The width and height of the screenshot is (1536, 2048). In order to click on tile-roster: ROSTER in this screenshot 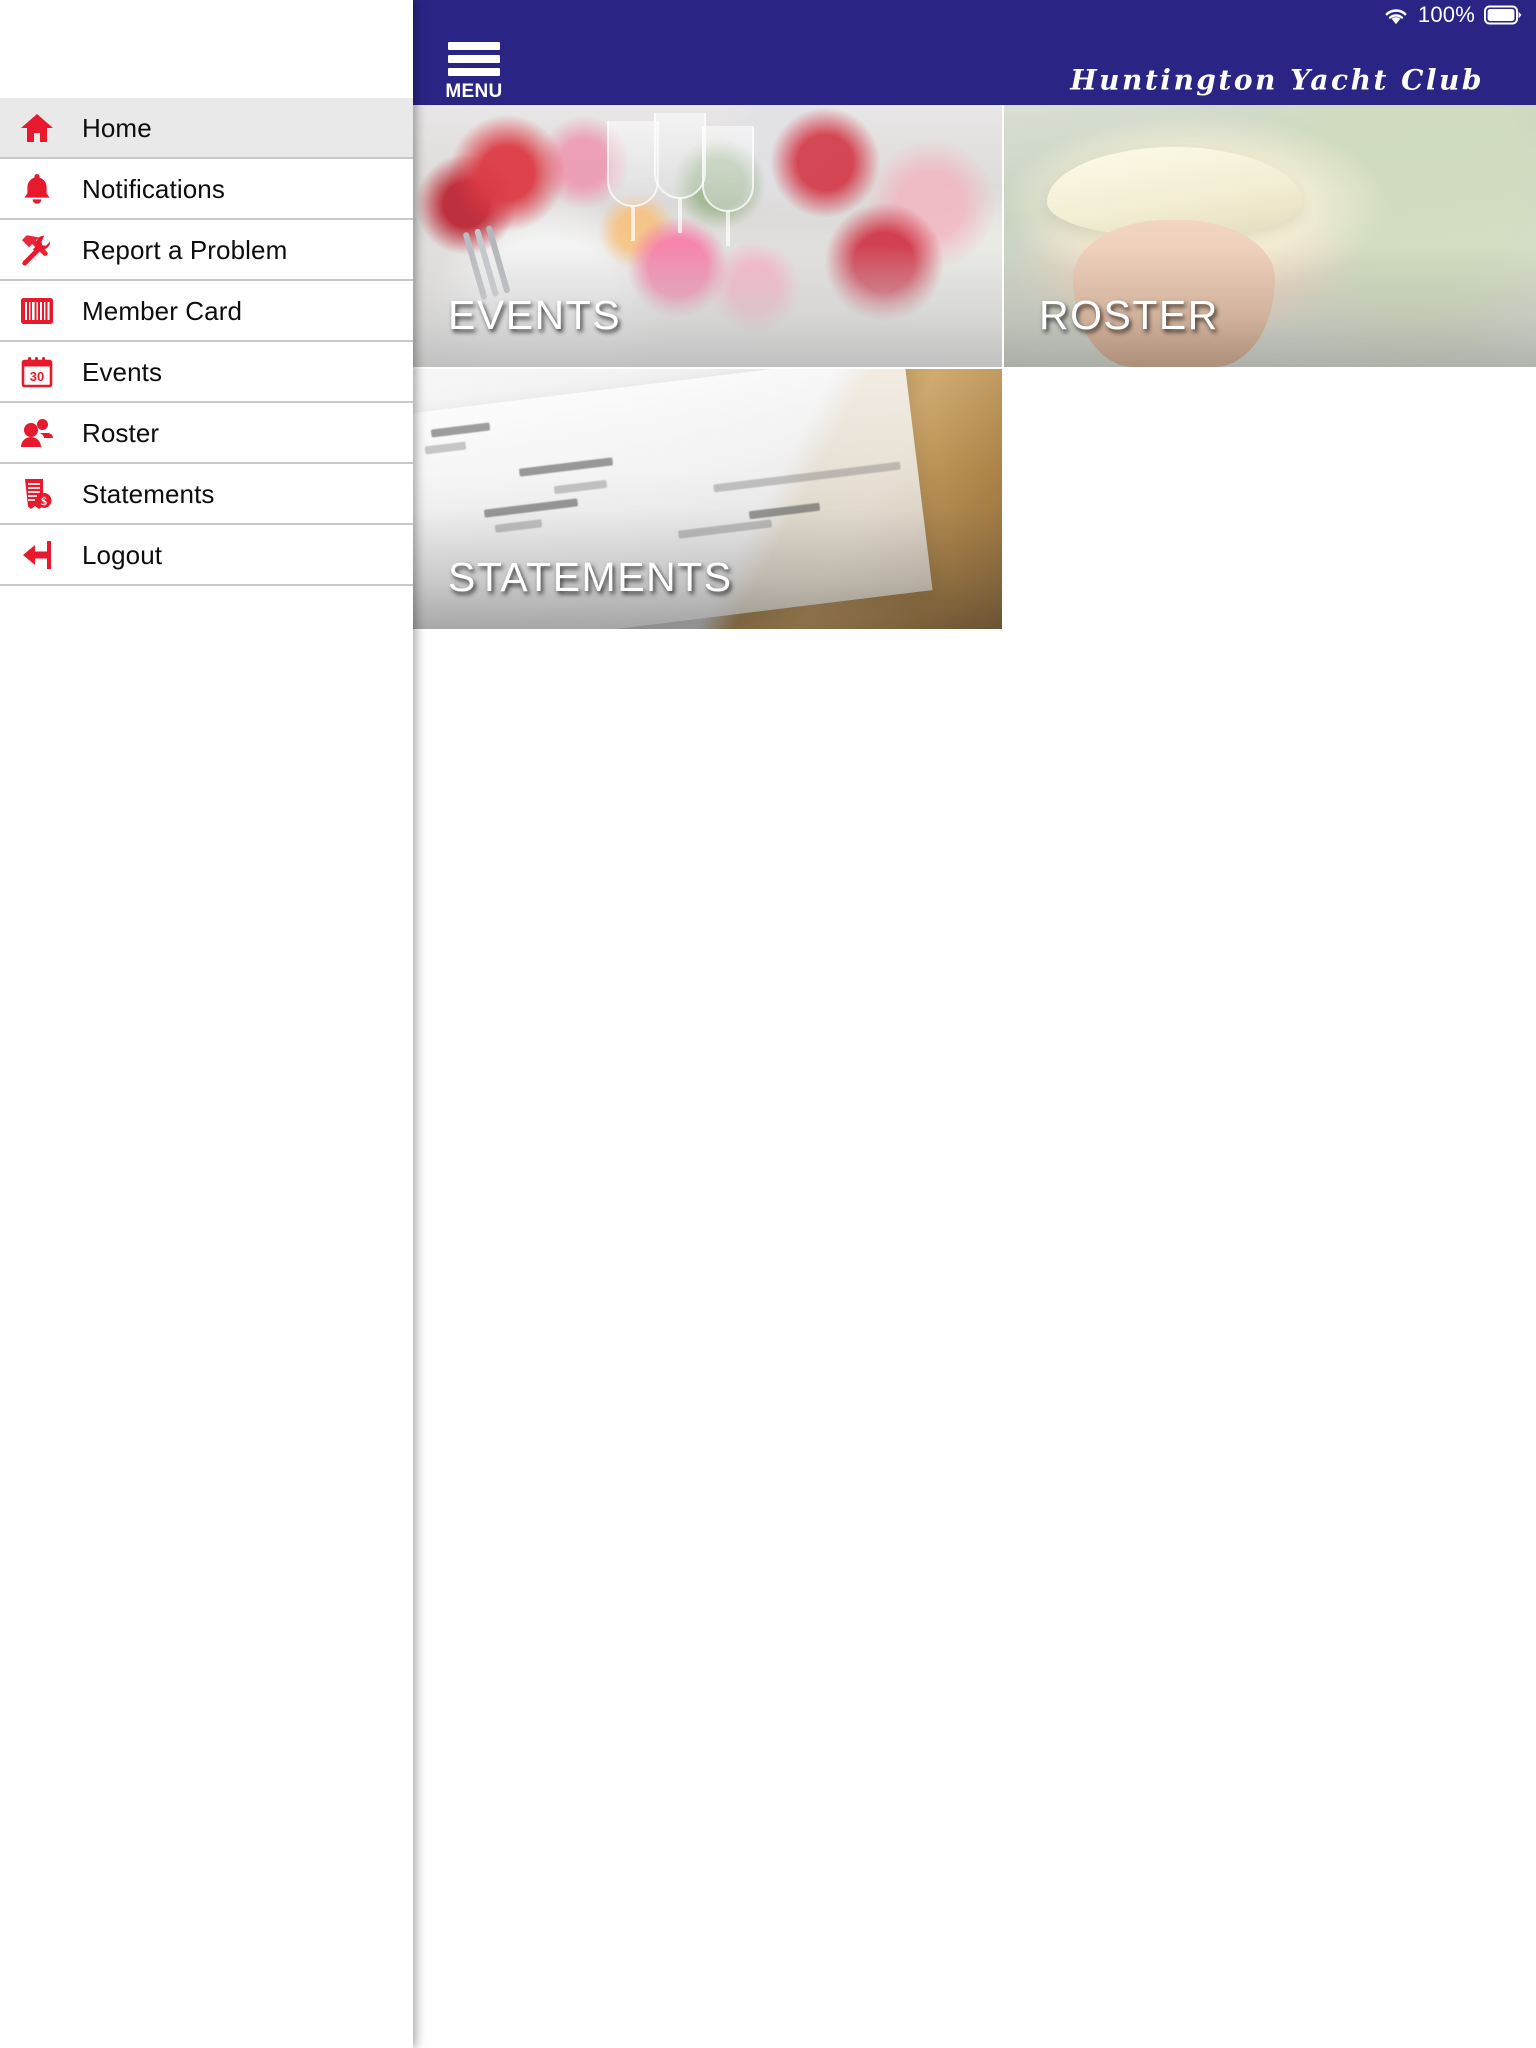, I will do `click(1270, 236)`.